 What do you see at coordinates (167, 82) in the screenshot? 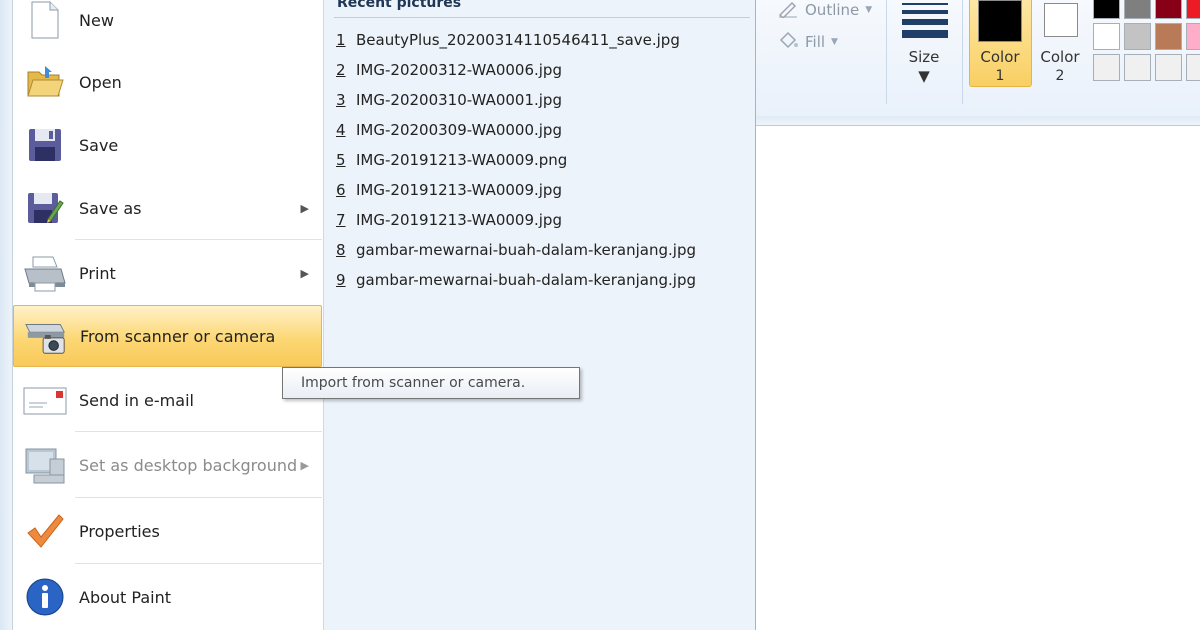
I see `menu-item-open: Open` at bounding box center [167, 82].